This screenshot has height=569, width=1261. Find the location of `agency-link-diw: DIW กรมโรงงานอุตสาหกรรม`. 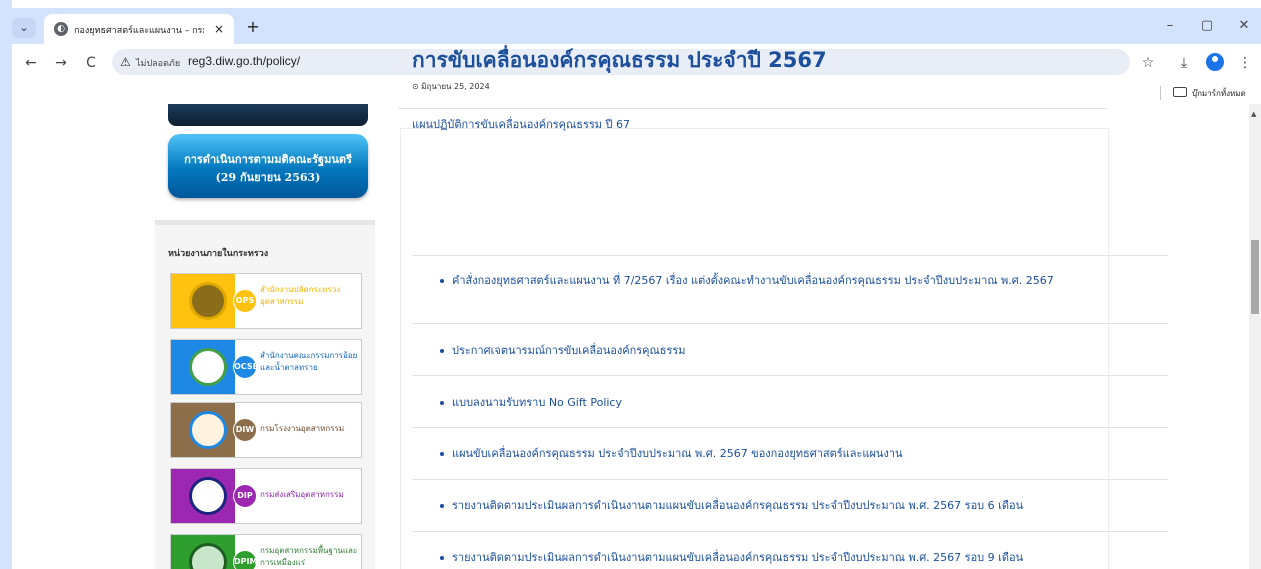

agency-link-diw: DIW กรมโรงงานอุตสาหกรรม is located at coordinates (266, 430).